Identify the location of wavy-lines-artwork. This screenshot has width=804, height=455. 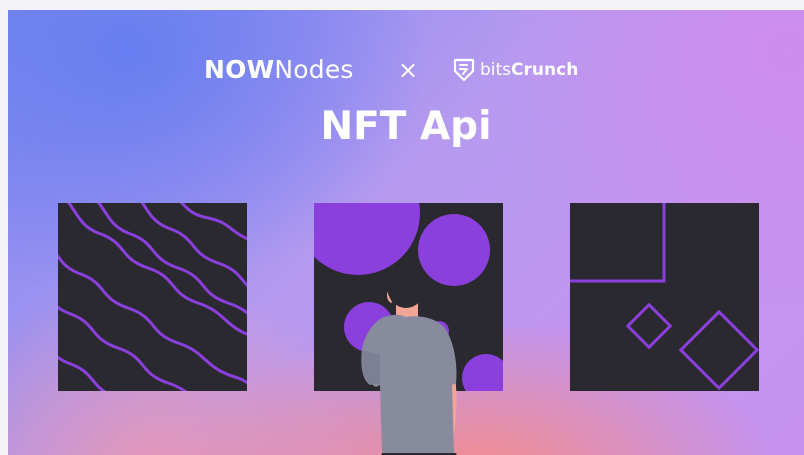
(152, 297).